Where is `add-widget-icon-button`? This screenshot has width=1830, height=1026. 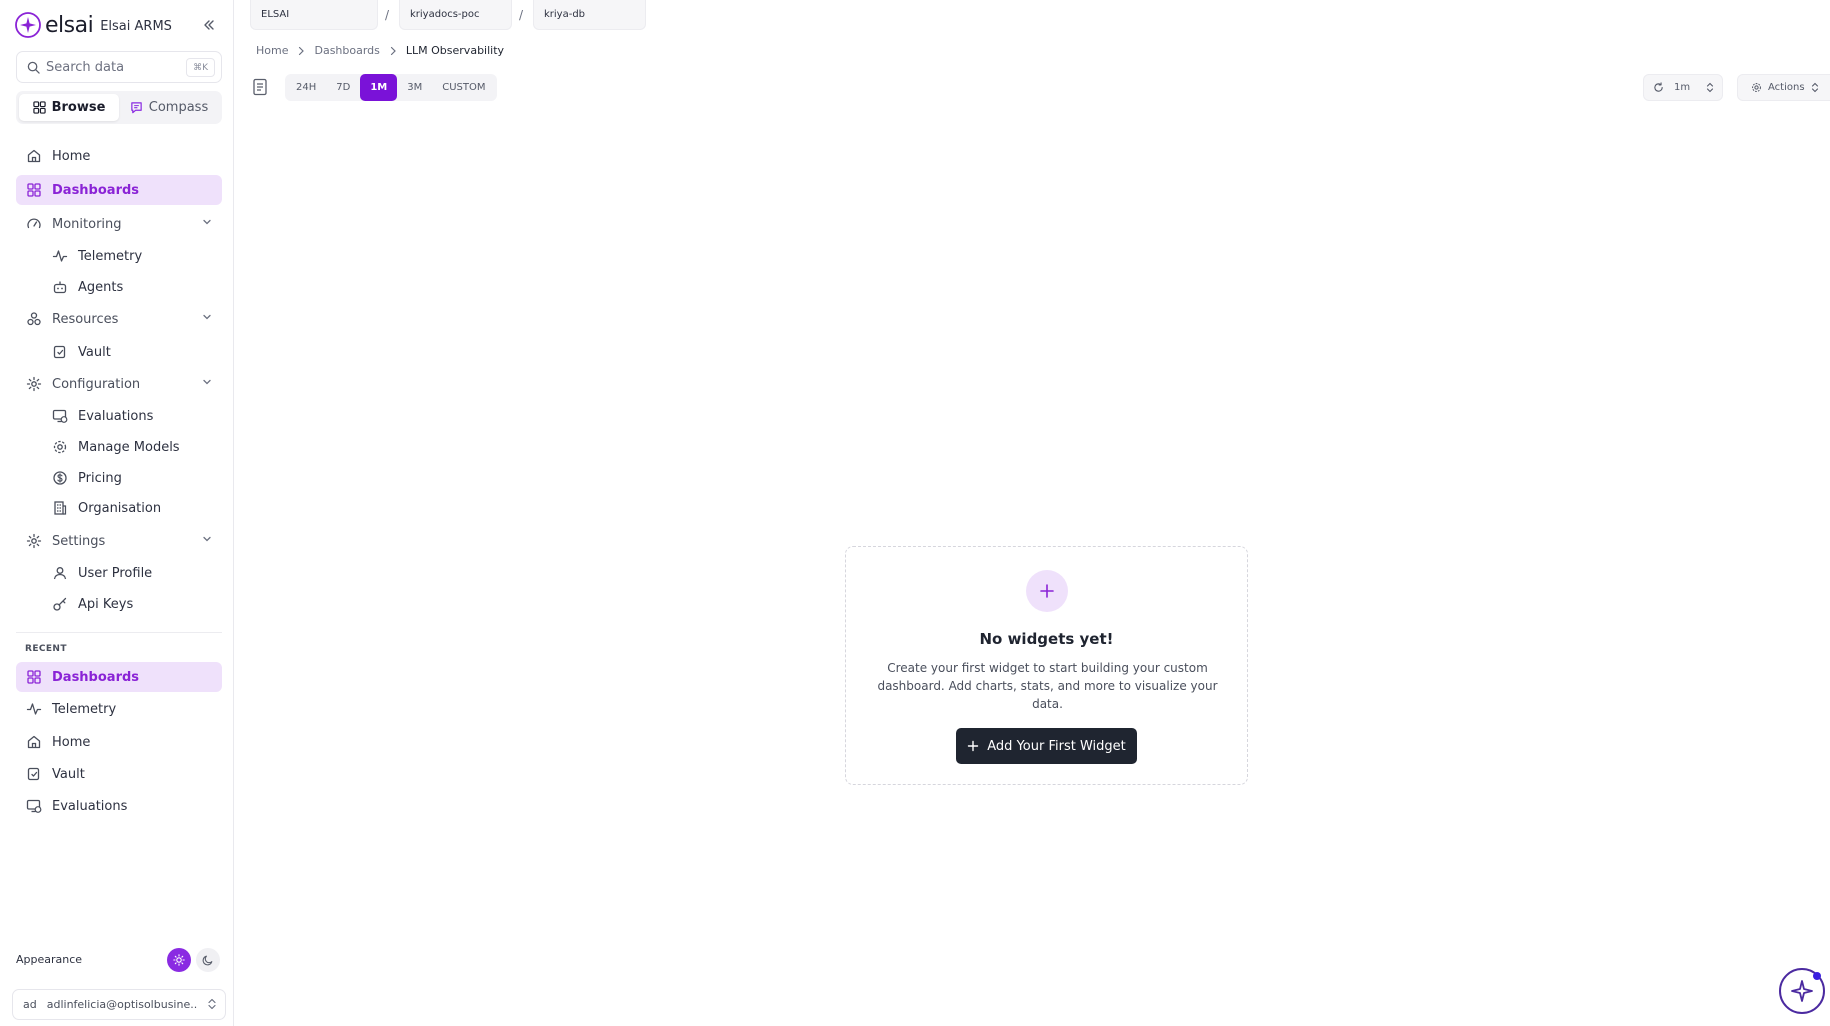
add-widget-icon-button is located at coordinates (1047, 591).